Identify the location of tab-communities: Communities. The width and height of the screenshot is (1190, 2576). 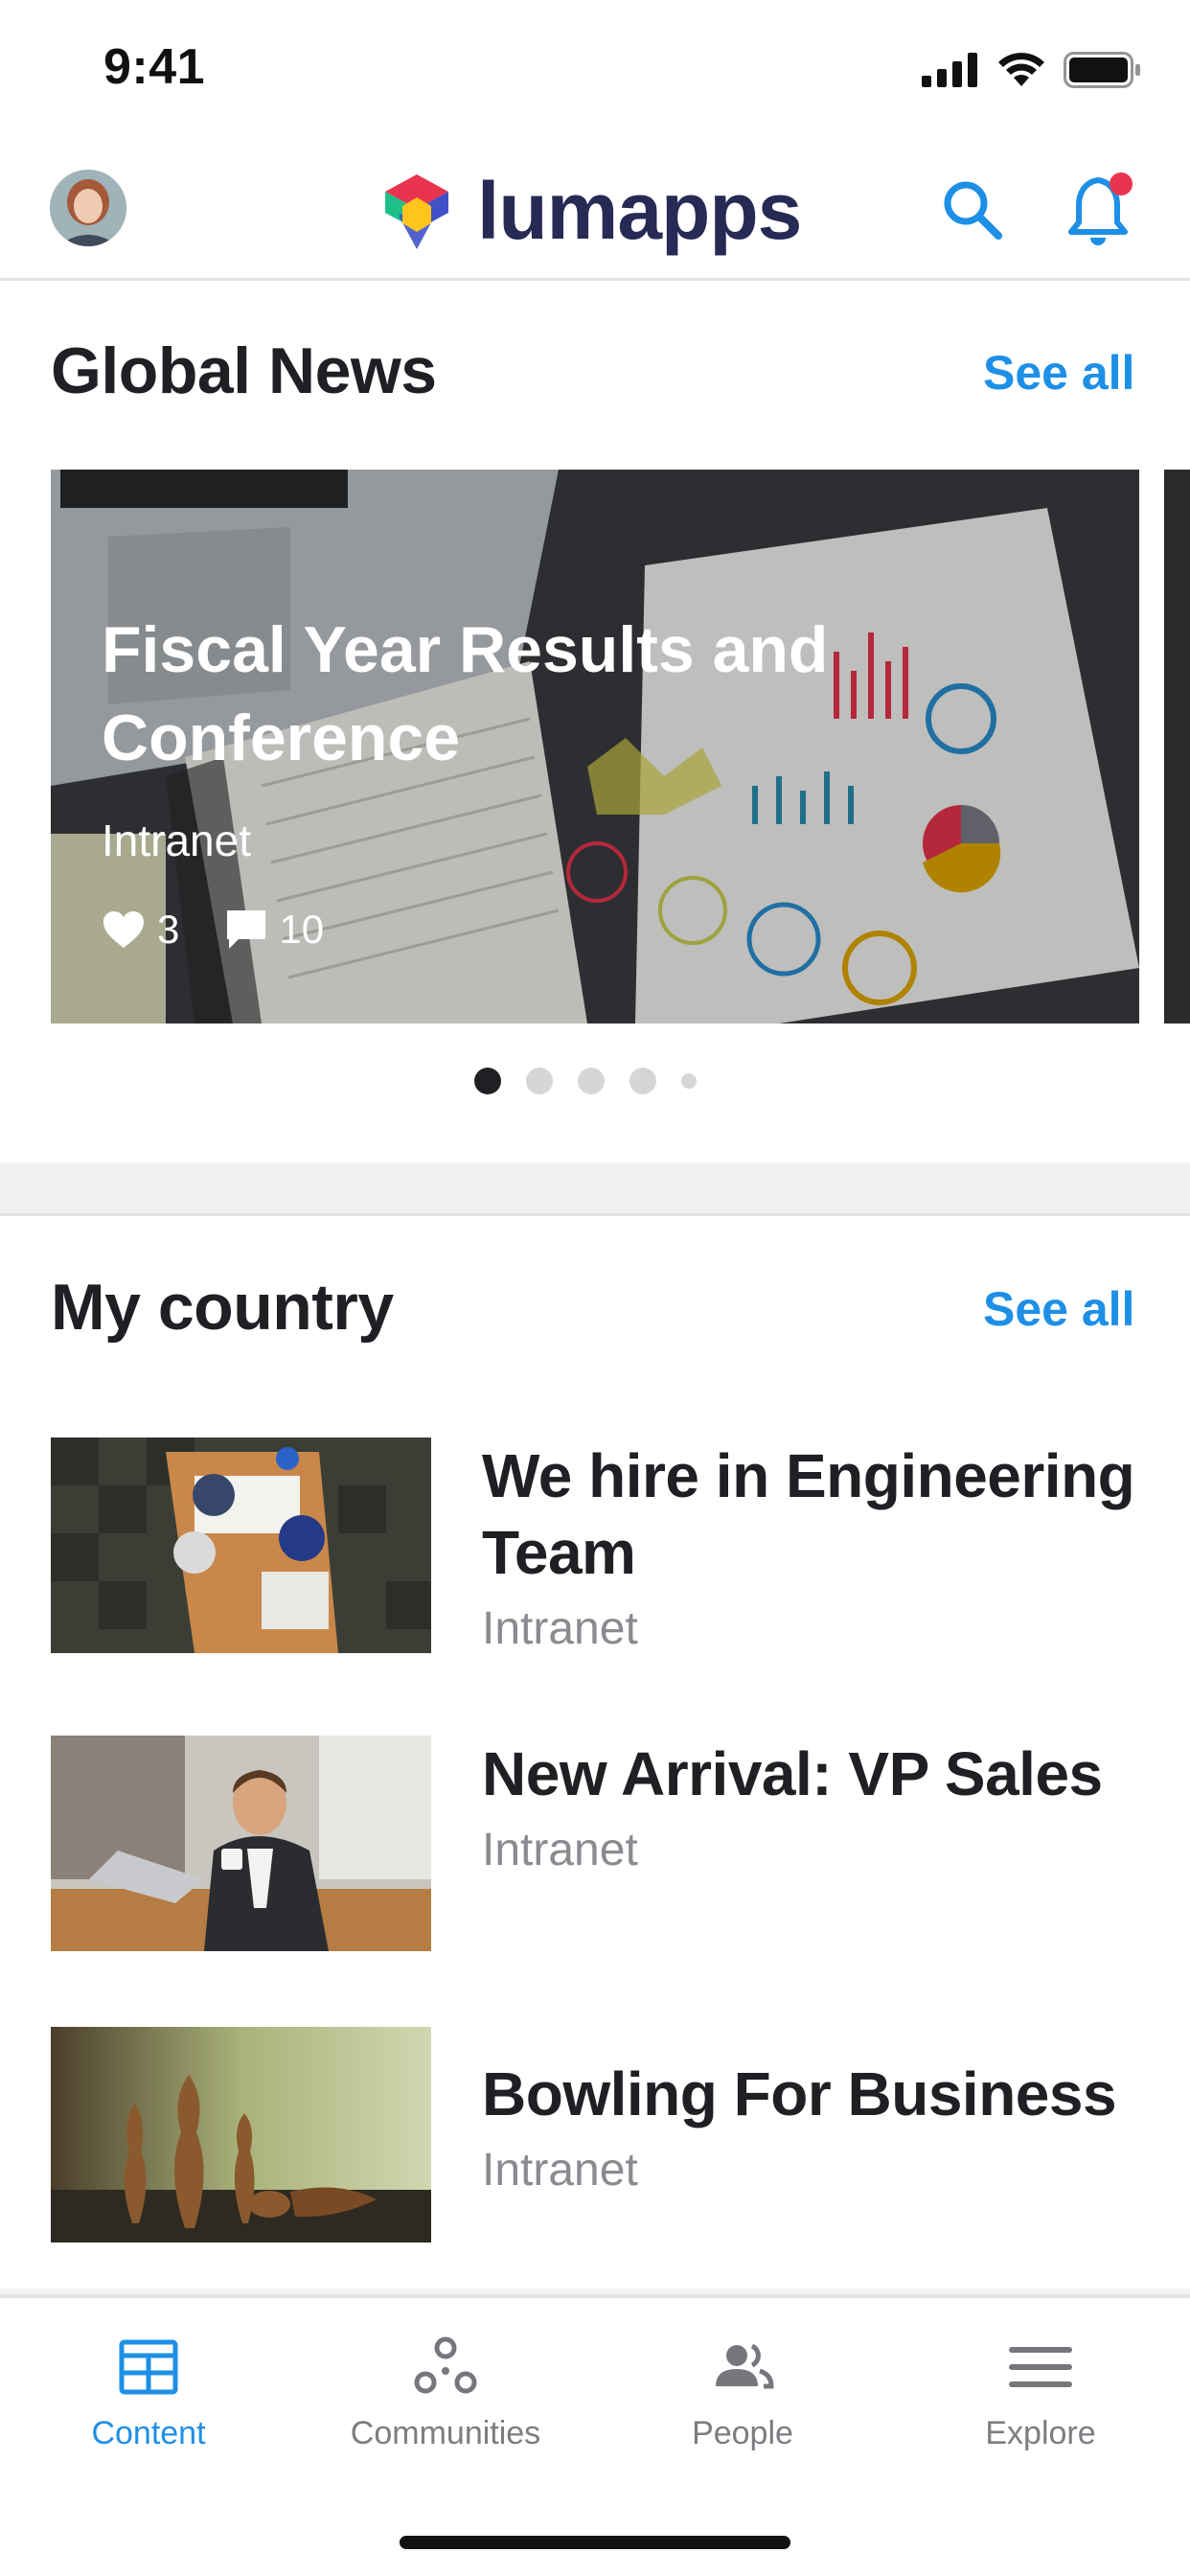
(446, 2392).